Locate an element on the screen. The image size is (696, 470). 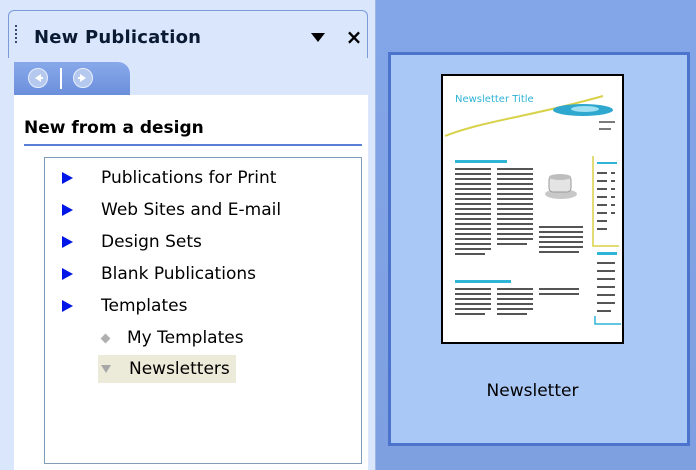
tree-item-label: Templates is located at coordinates (144, 306).